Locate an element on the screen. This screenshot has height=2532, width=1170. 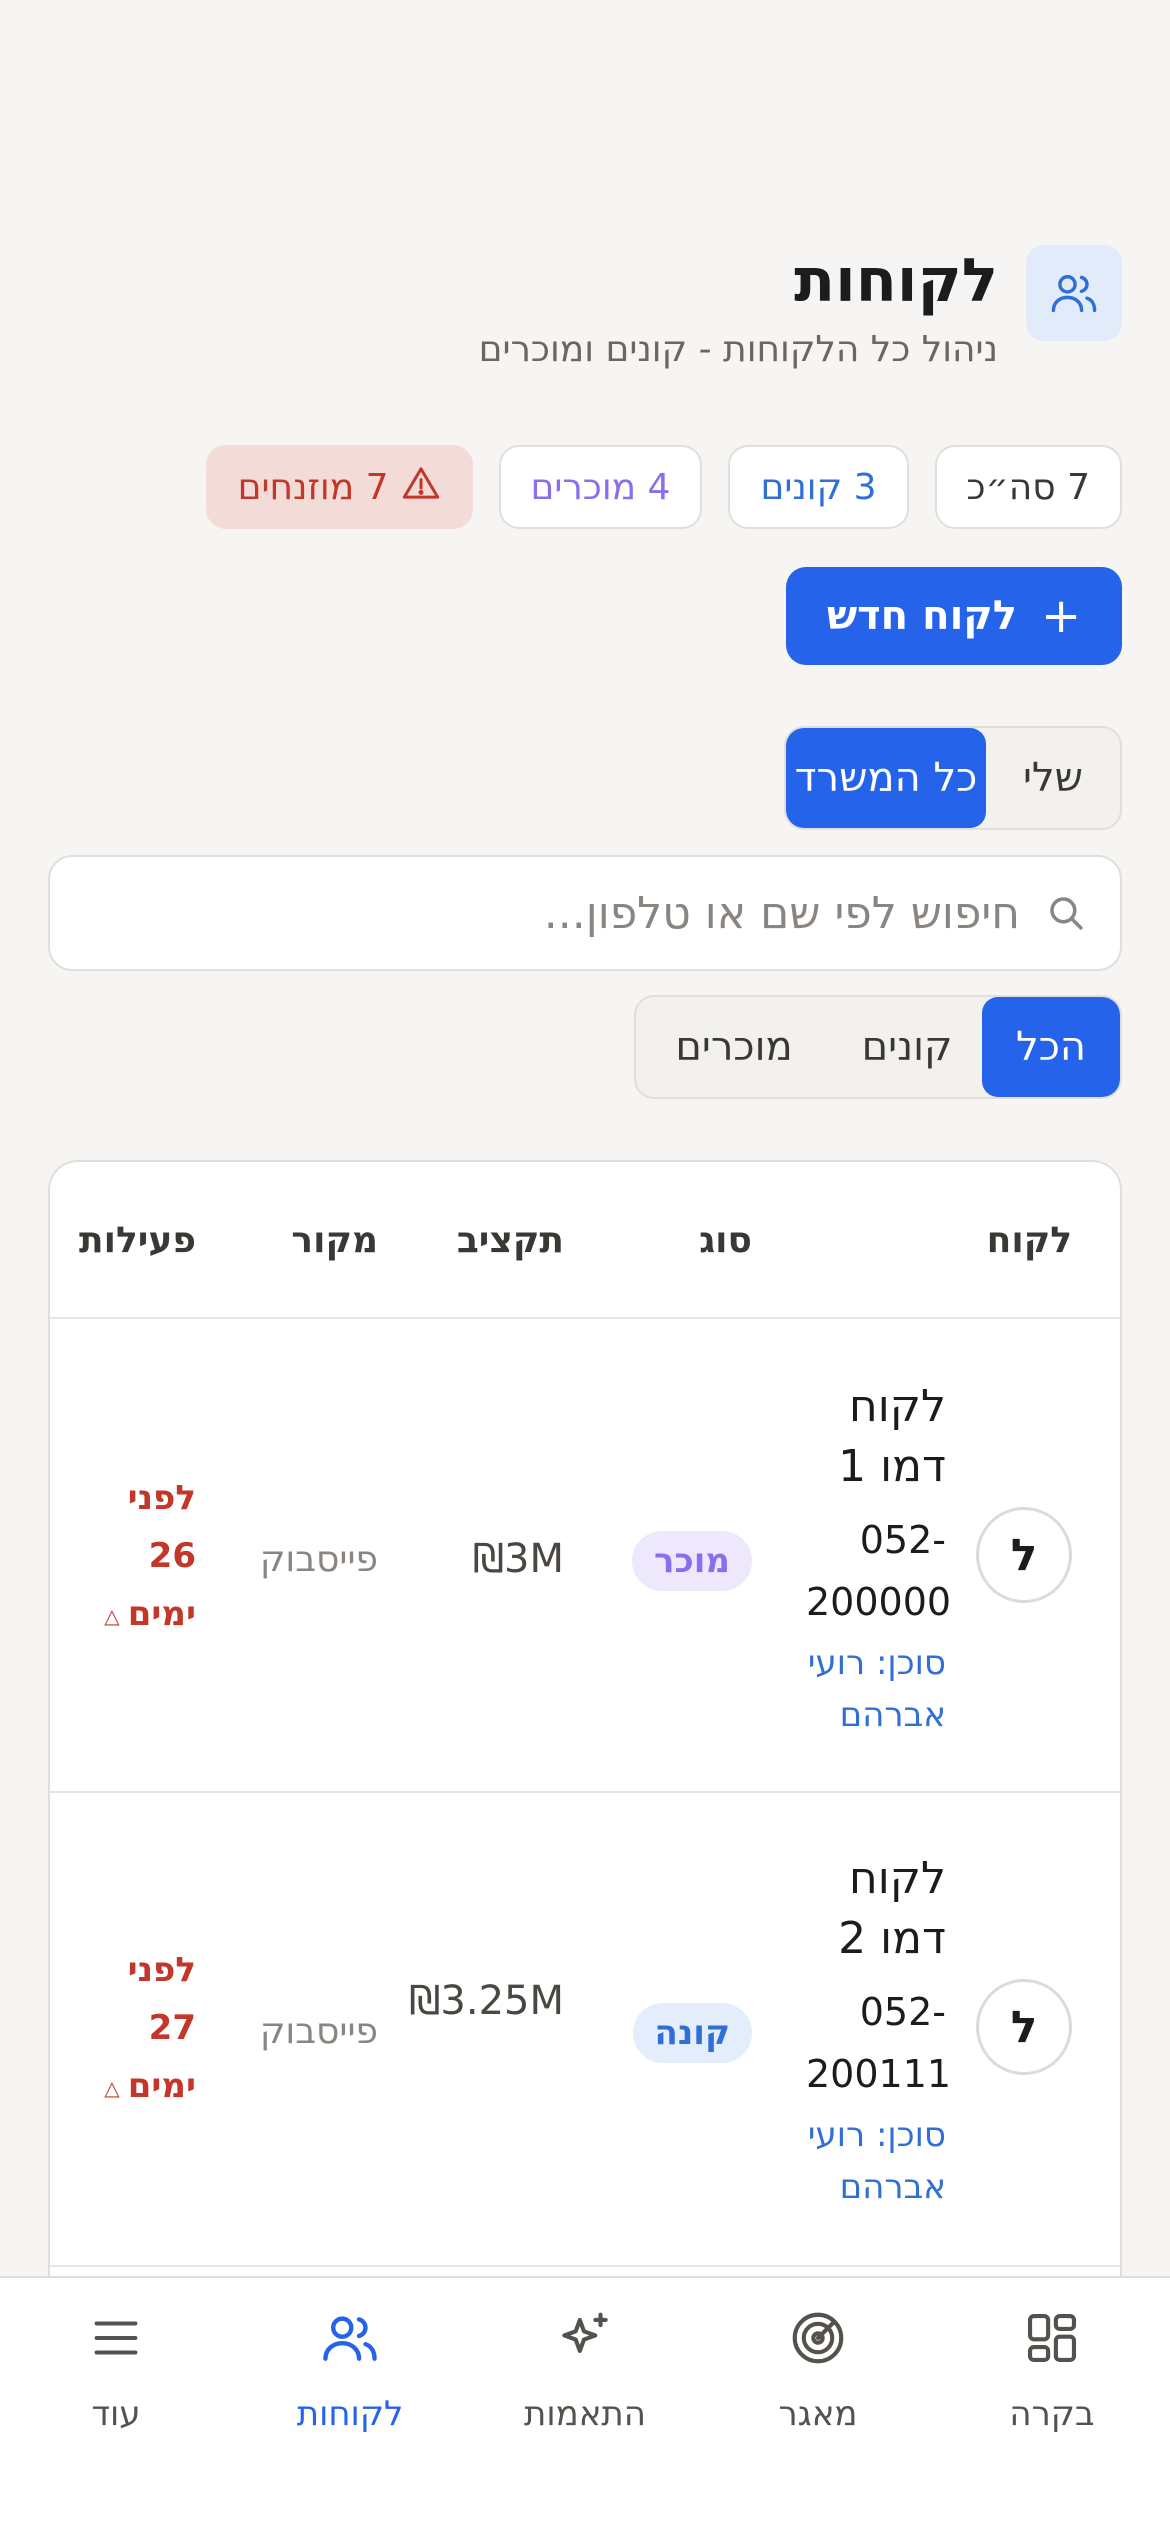
column-header-source: מקור is located at coordinates (334, 1240).